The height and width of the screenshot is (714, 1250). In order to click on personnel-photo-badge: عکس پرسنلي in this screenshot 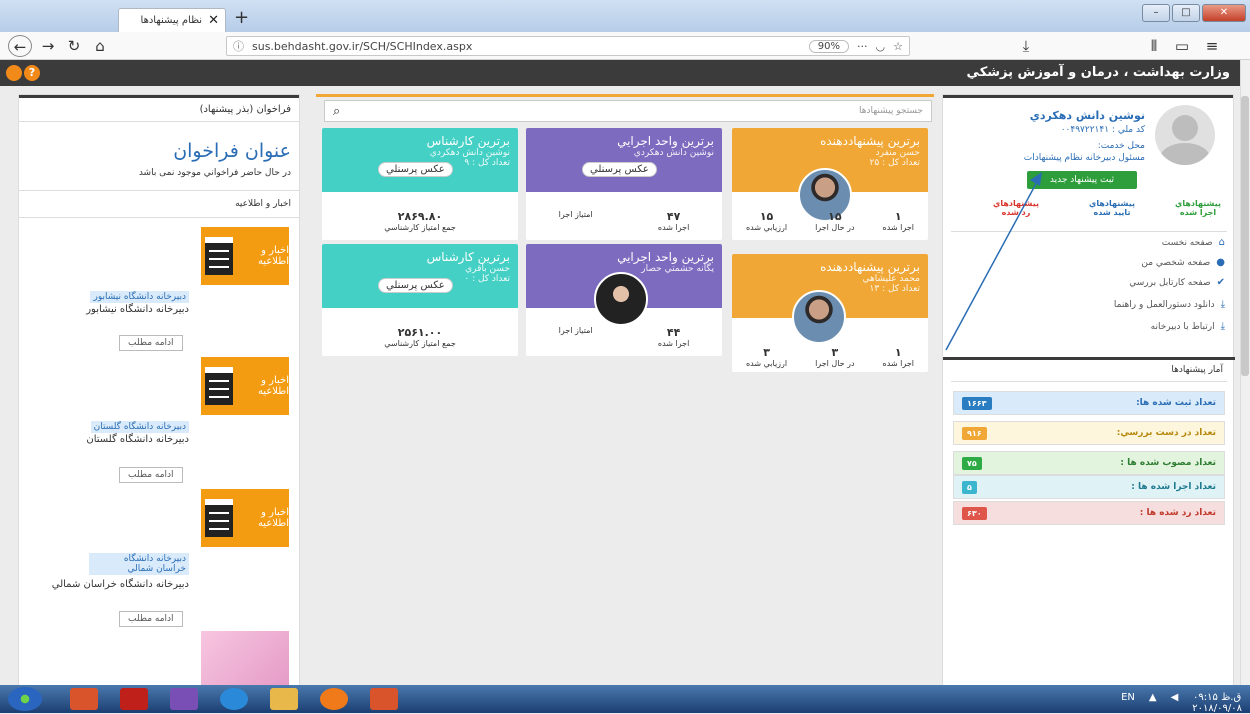, I will do `click(619, 169)`.